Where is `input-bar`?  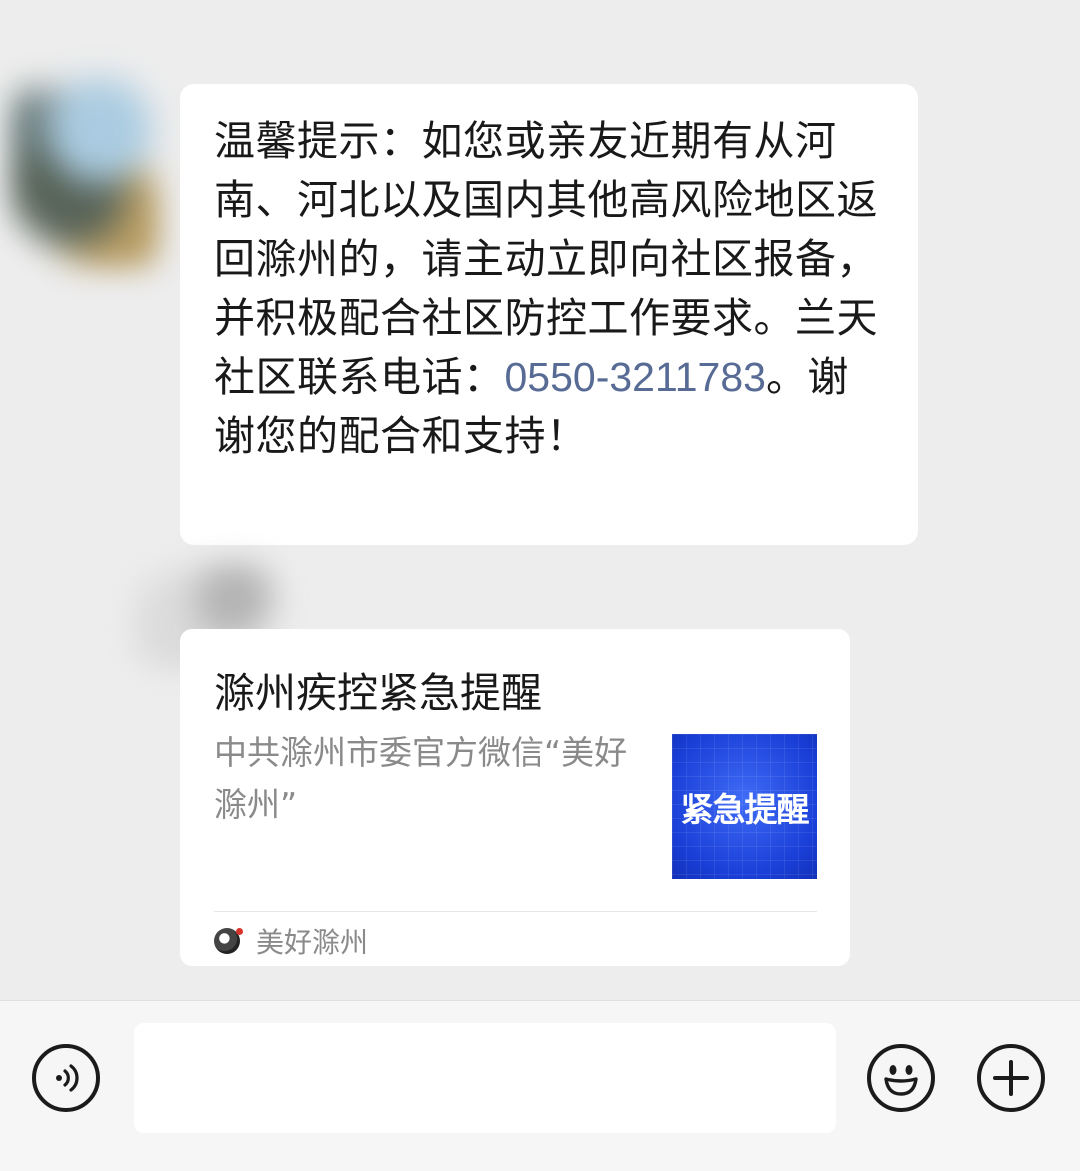 input-bar is located at coordinates (540, 1085).